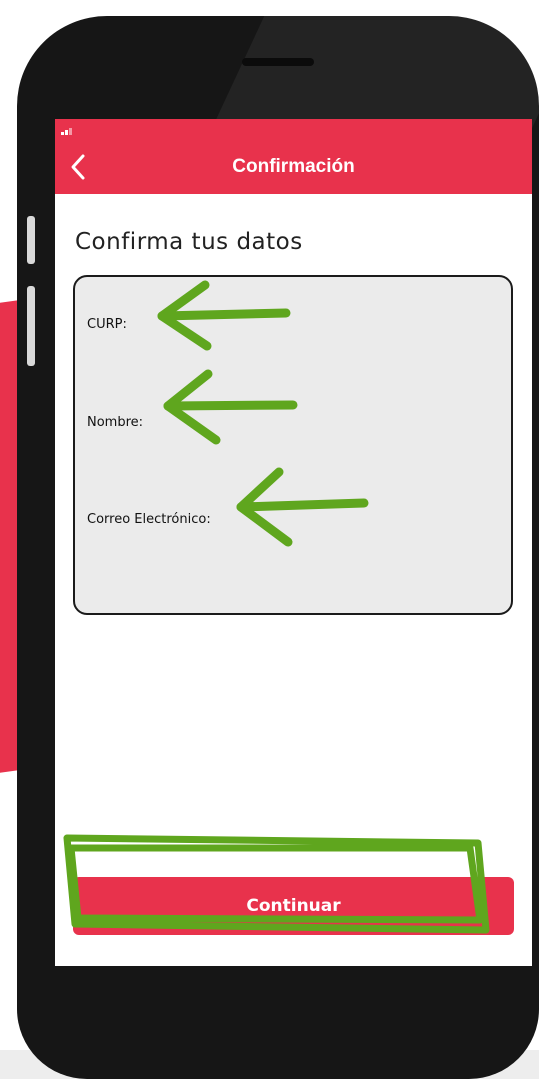 The height and width of the screenshot is (1079, 539). What do you see at coordinates (68, 130) in the screenshot?
I see `signal-icon` at bounding box center [68, 130].